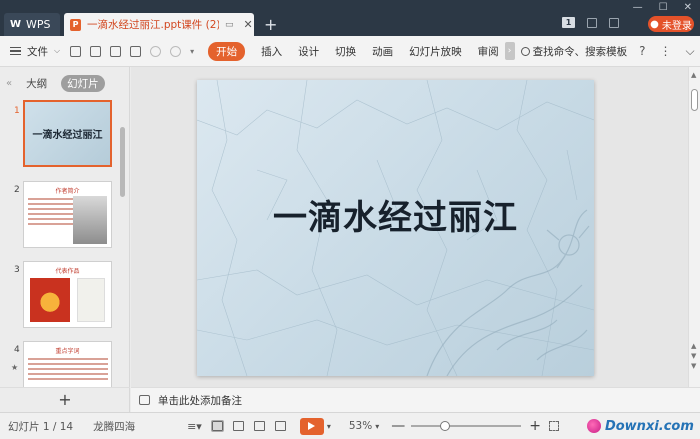  What do you see at coordinates (156, 51) in the screenshot?
I see `undo-icon` at bounding box center [156, 51].